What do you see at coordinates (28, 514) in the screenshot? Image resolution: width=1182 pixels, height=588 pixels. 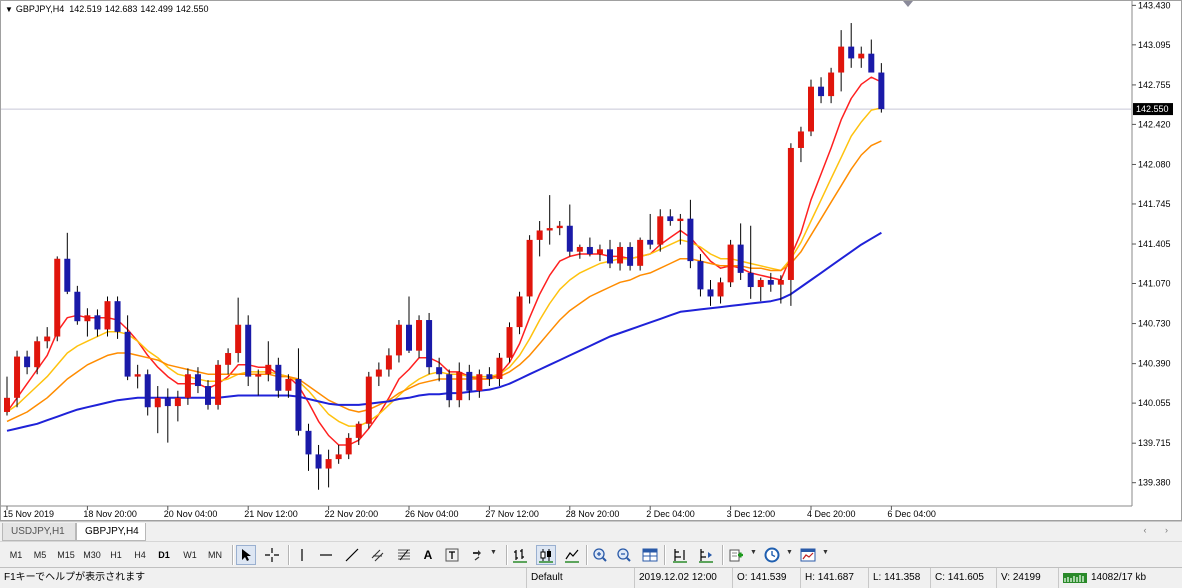 I see `time-axis-label: 15 Nov 2019` at bounding box center [28, 514].